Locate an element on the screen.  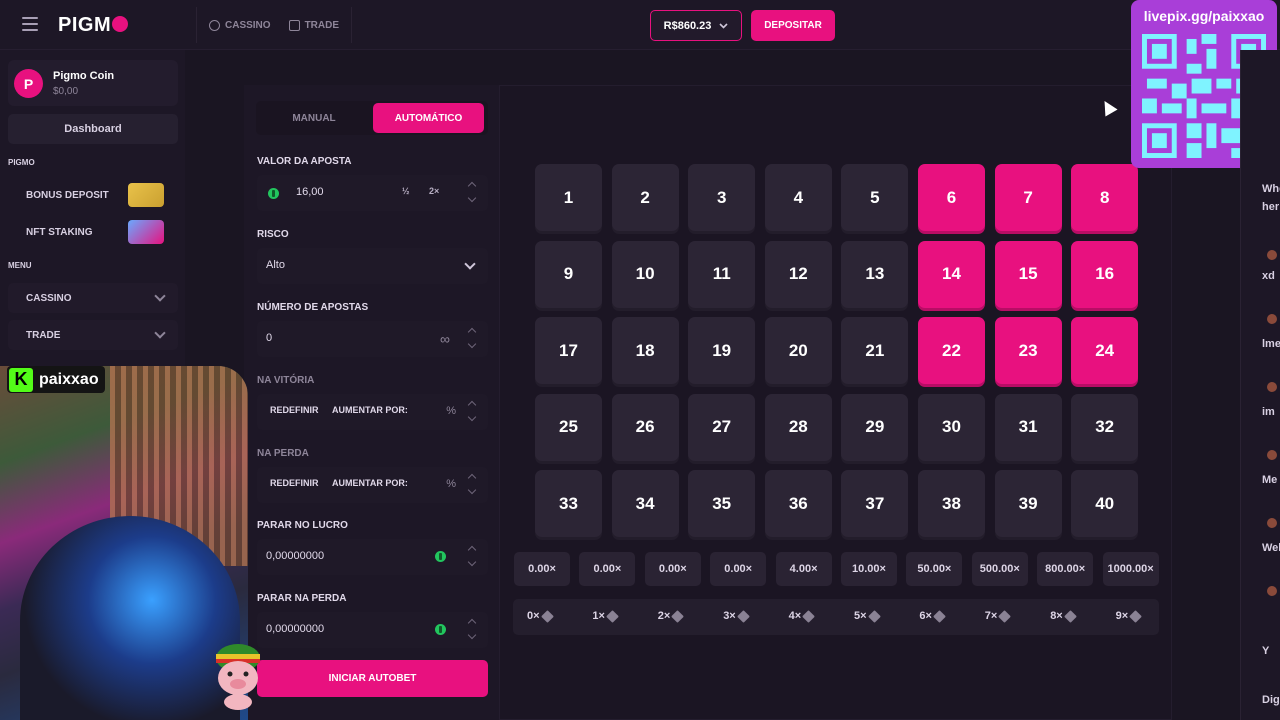
keno-tile: 22 is located at coordinates (951, 351).